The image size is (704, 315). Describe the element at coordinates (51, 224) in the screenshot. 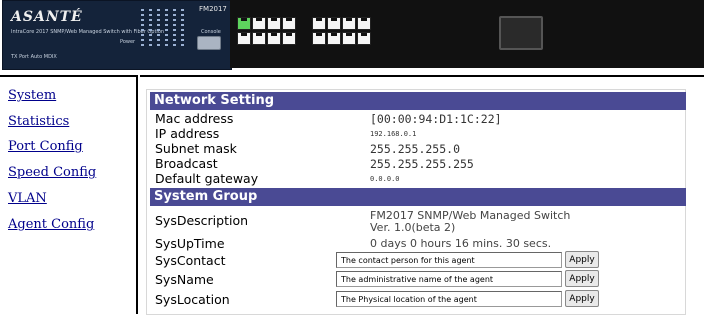

I see `sidebar-item-agent-config: Agent Config` at that location.